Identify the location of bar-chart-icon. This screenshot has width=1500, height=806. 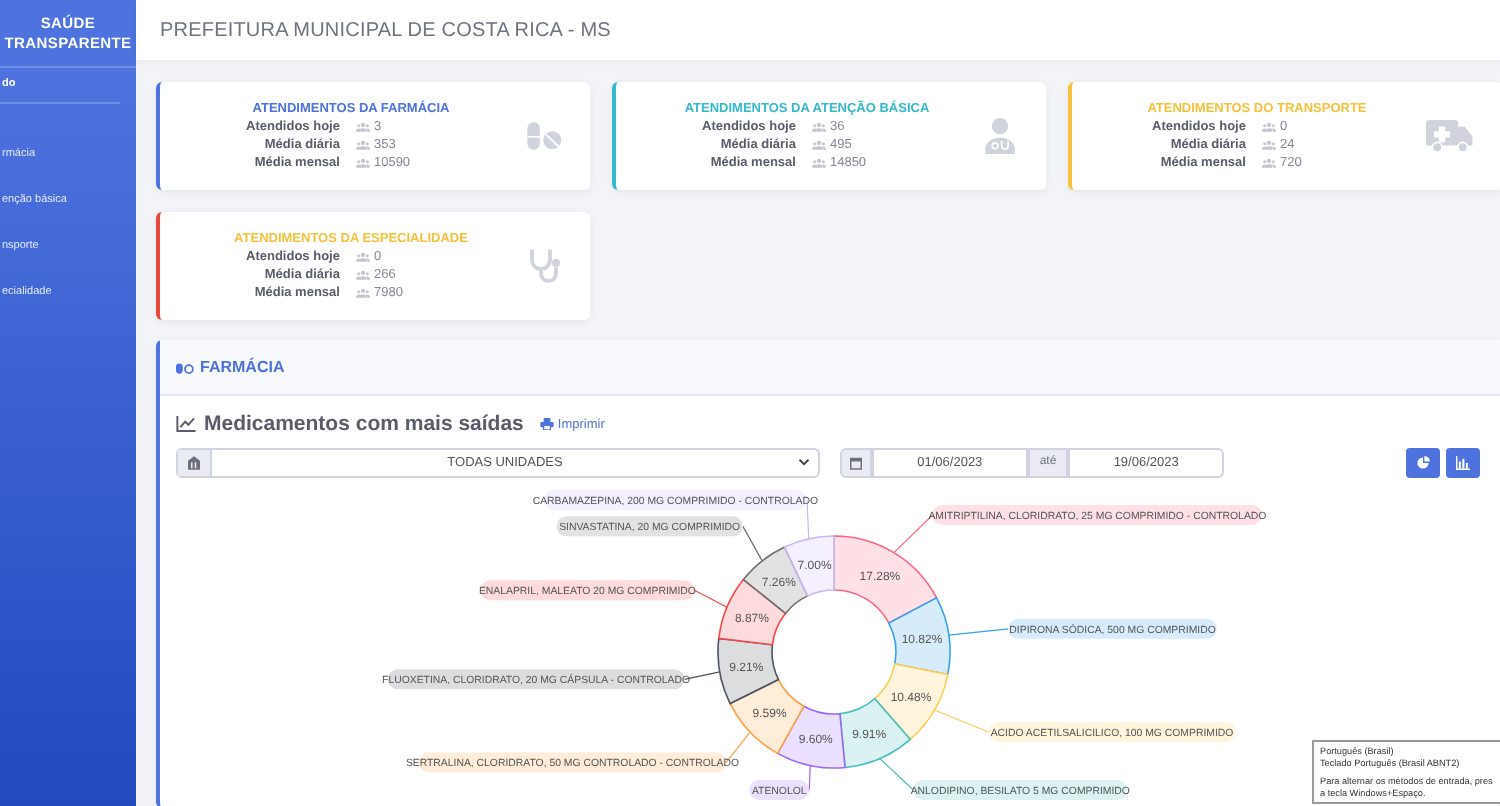
(1463, 462).